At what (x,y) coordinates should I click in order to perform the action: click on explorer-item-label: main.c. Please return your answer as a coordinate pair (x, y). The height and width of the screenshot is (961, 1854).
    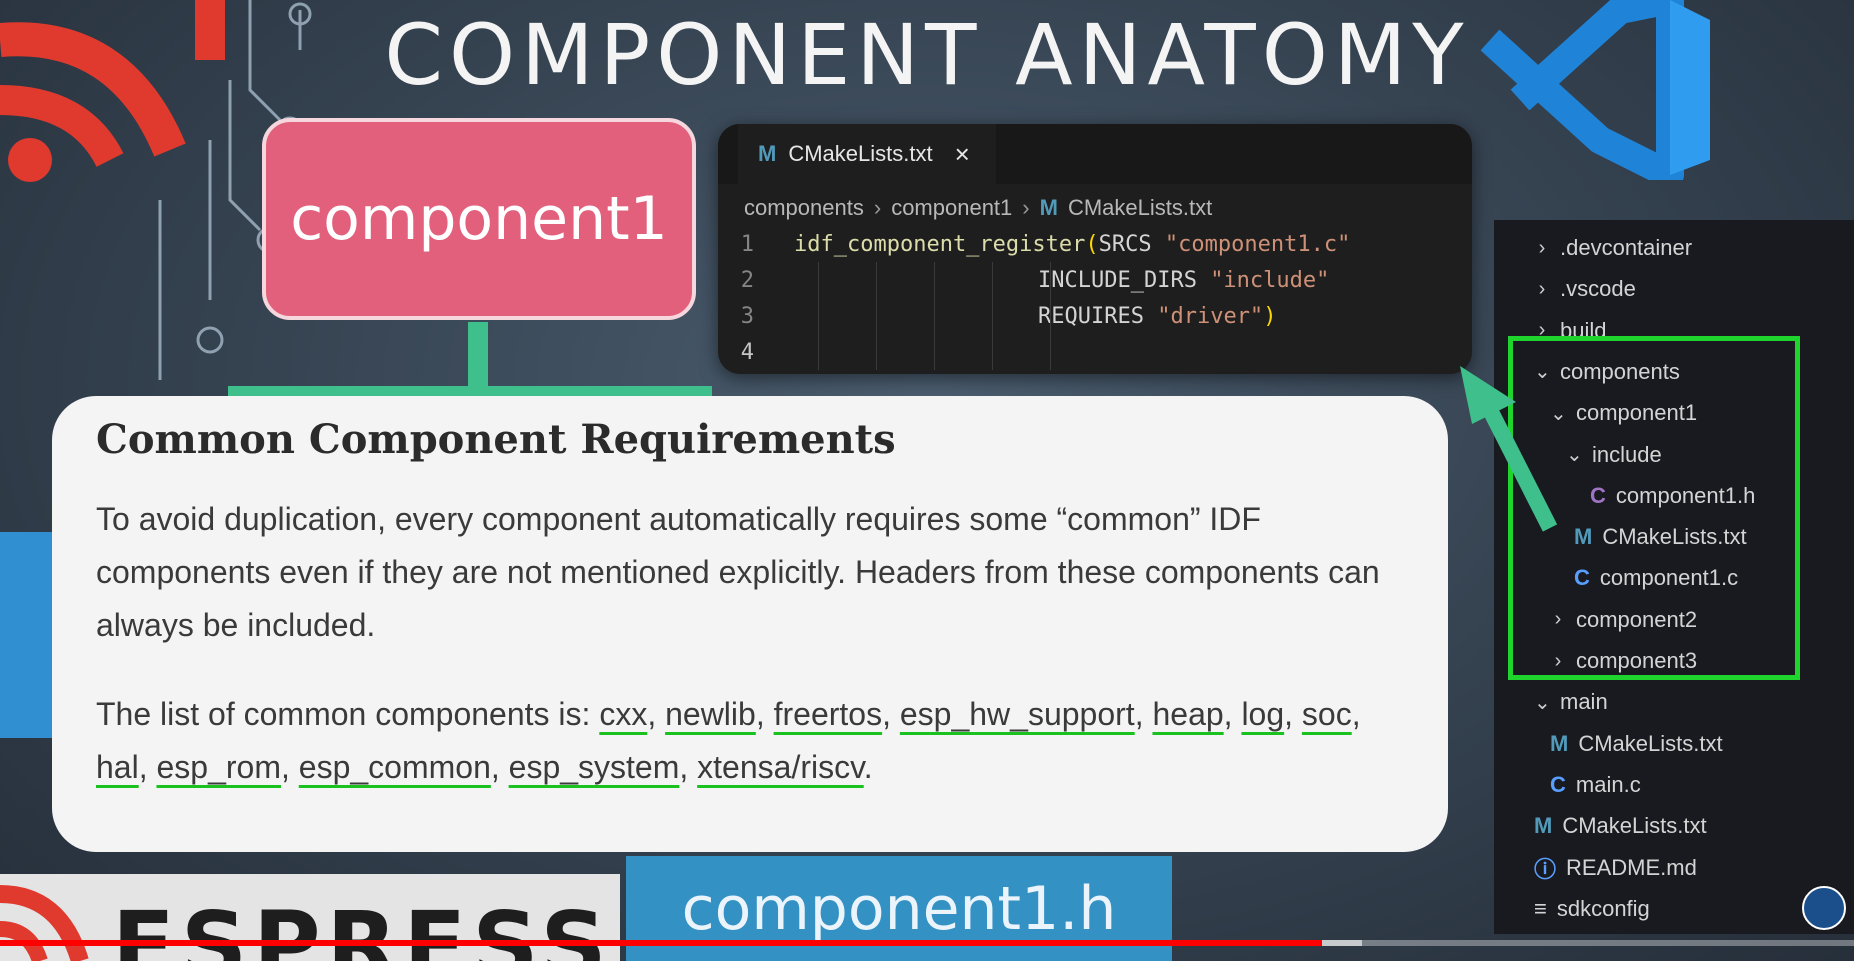
    Looking at the image, I should click on (1608, 784).